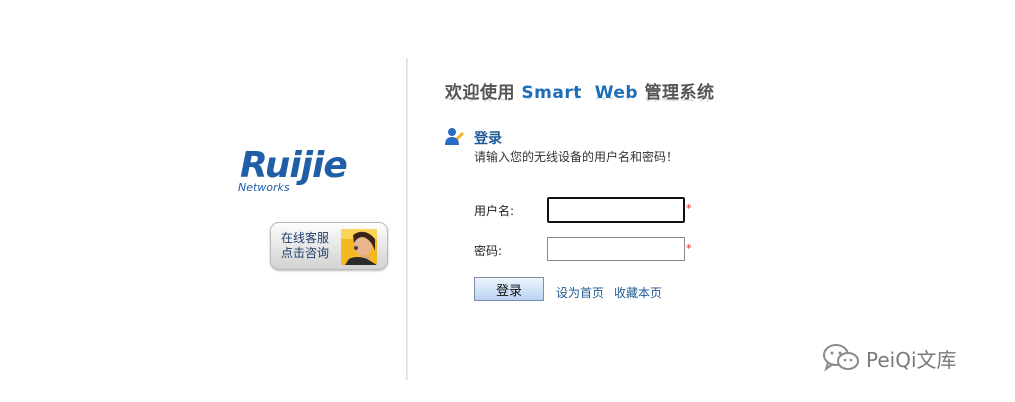 This screenshot has height=402, width=1015. I want to click on watermark: PeiQi文库, so click(889, 358).